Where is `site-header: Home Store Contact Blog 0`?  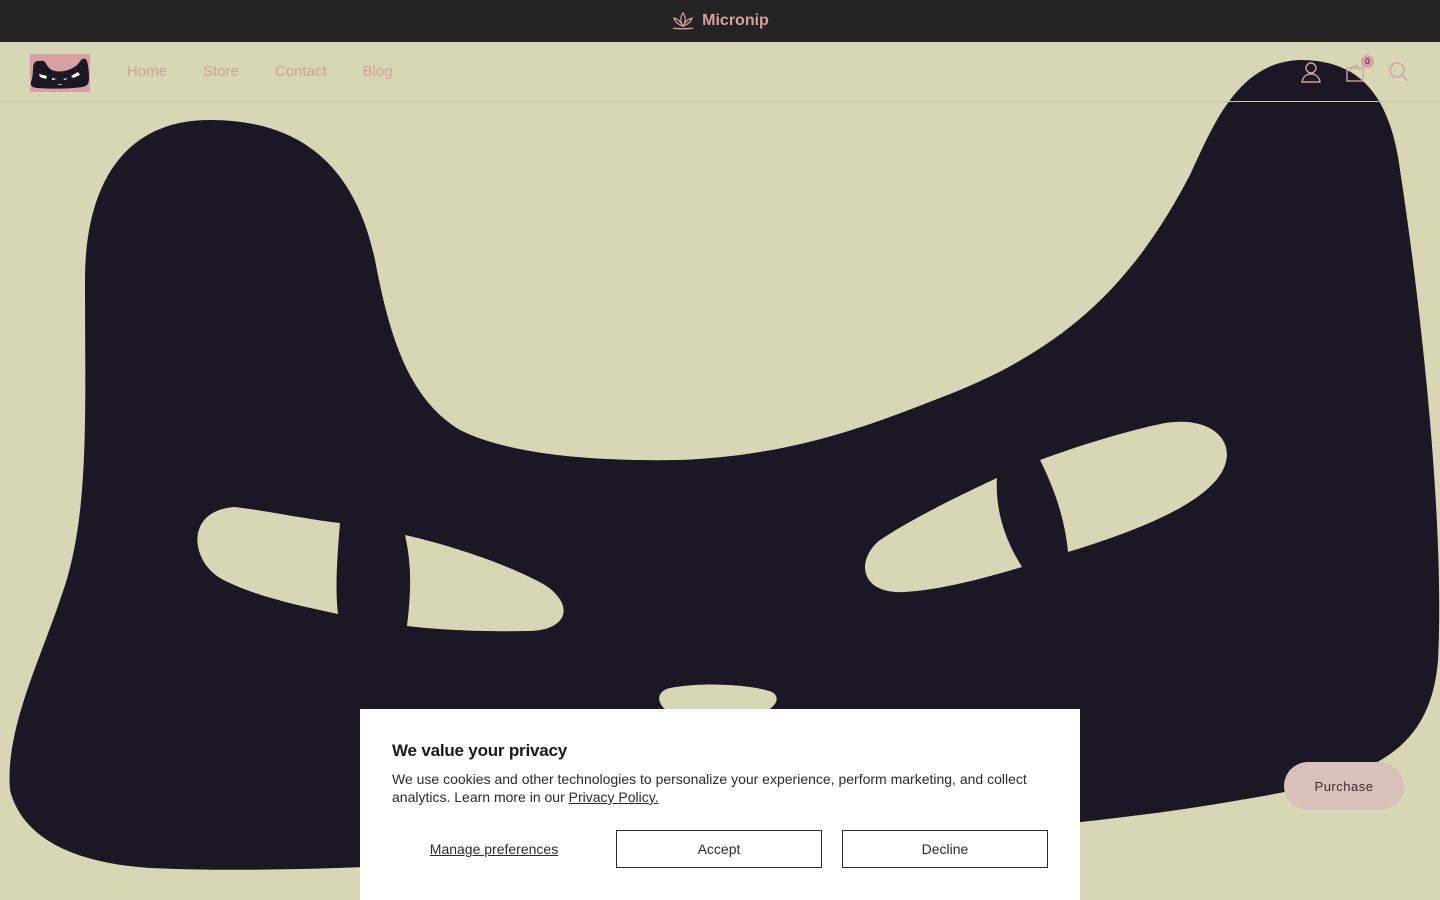 site-header: Home Store Contact Blog 0 is located at coordinates (720, 72).